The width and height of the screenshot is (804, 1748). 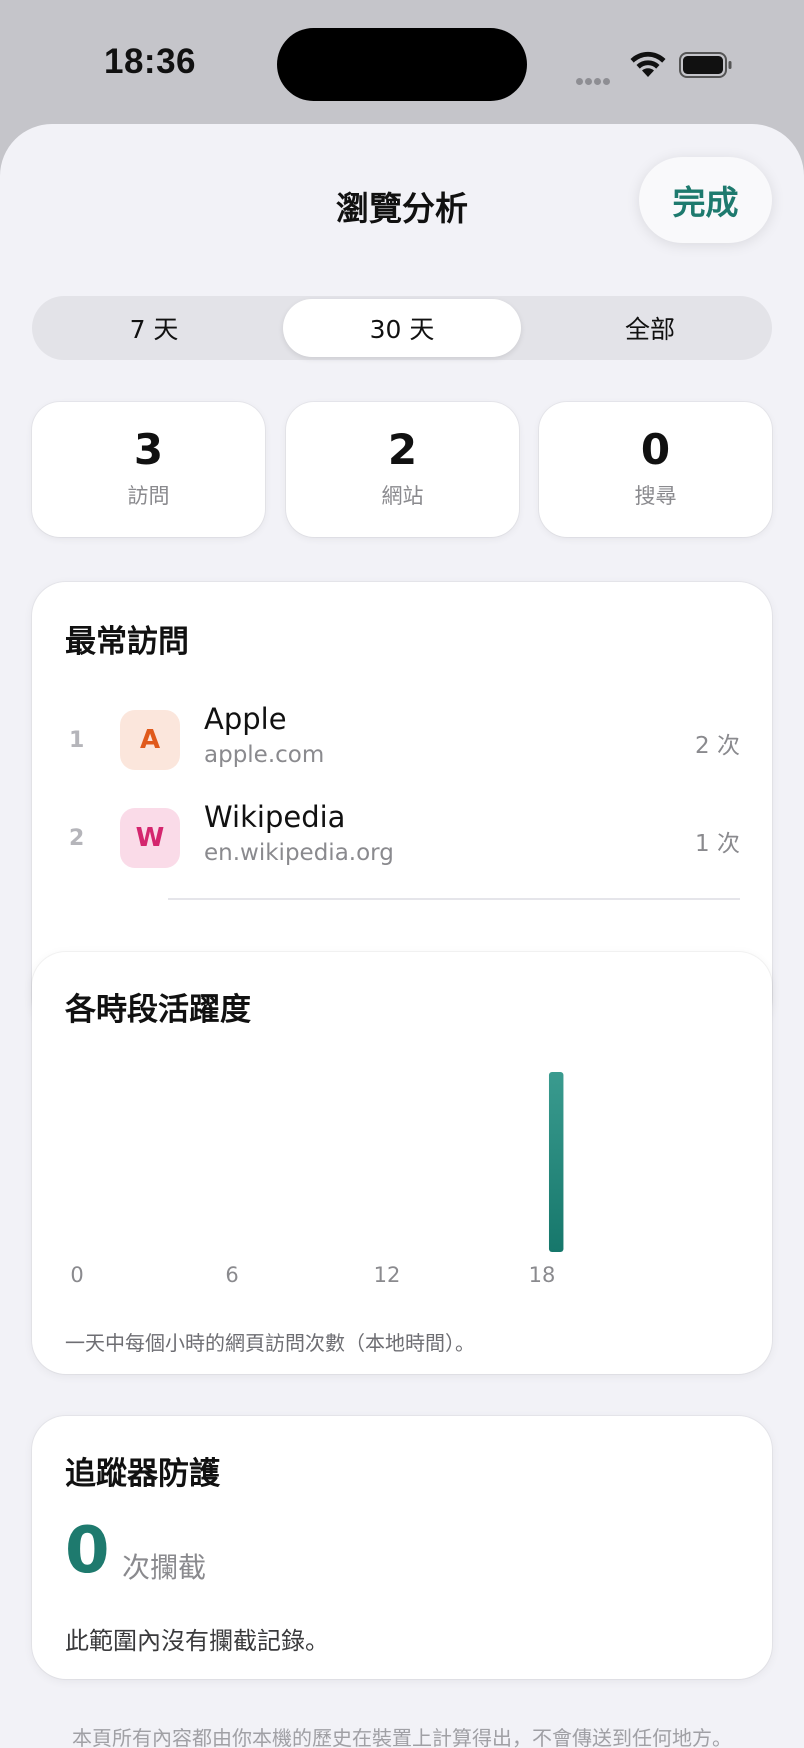 I want to click on tracker-title: 追蹤器防護, so click(x=142, y=1474).